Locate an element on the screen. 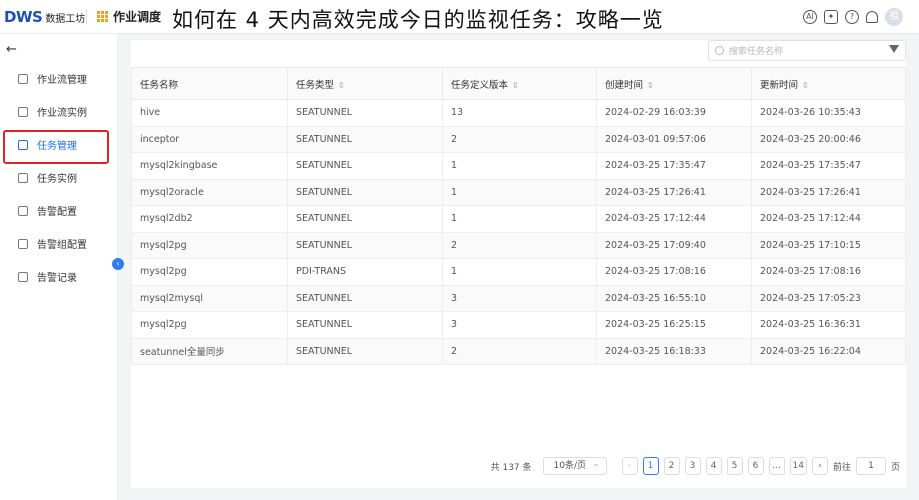 This screenshot has height=500, width=919. sidebar-item-alarm-config: 告警配置 is located at coordinates (59, 210).